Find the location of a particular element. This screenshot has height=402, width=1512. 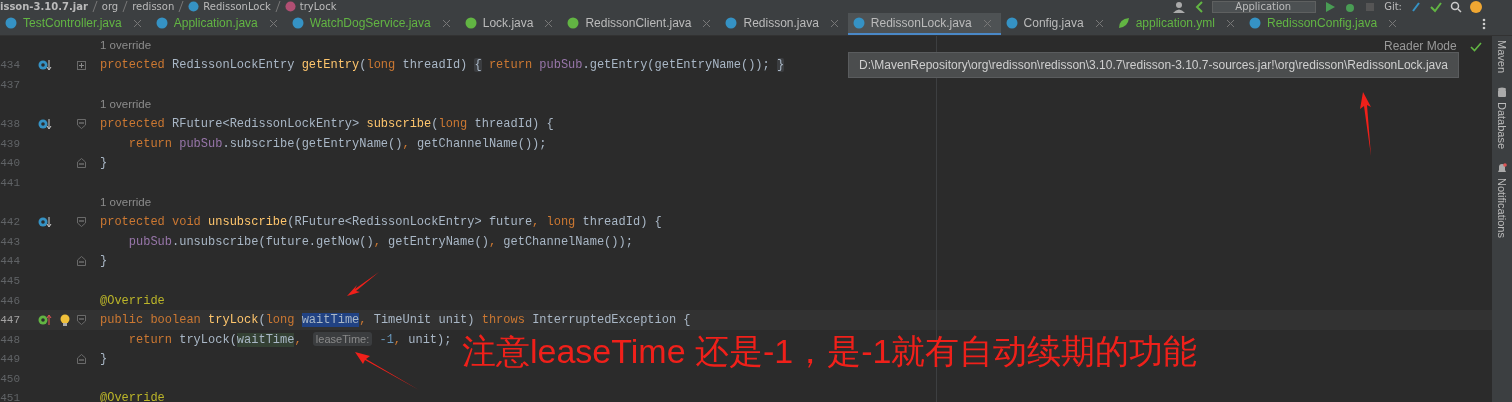

code-line: protected void unsubscribe(RFuture<RedissonLockEntry> future, long threadId) { is located at coordinates (381, 222).